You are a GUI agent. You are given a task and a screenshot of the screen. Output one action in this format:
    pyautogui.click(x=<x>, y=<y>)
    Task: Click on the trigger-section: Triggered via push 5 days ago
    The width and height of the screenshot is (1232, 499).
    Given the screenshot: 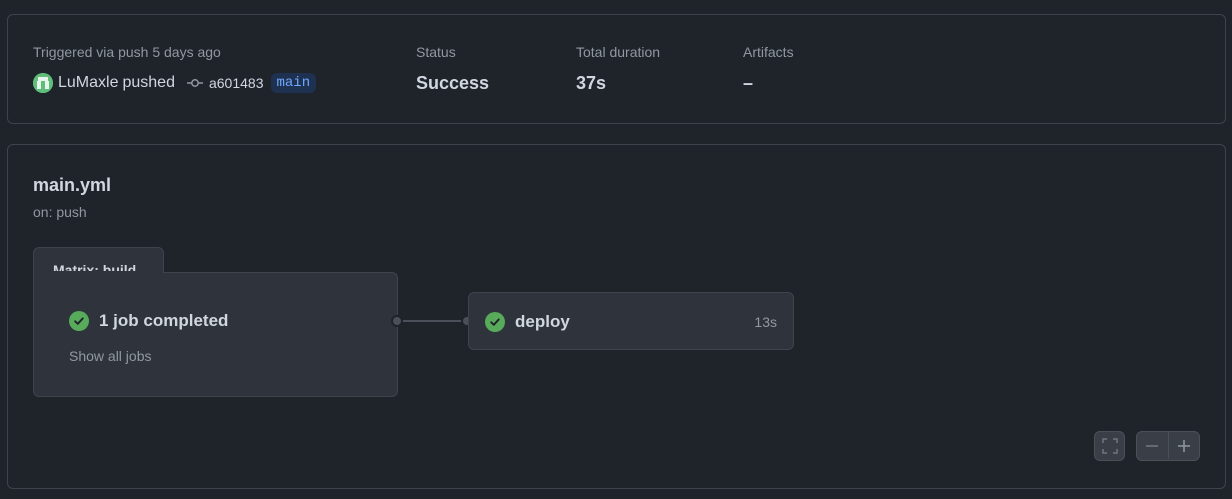 What is the action you would take?
    pyautogui.click(x=127, y=52)
    